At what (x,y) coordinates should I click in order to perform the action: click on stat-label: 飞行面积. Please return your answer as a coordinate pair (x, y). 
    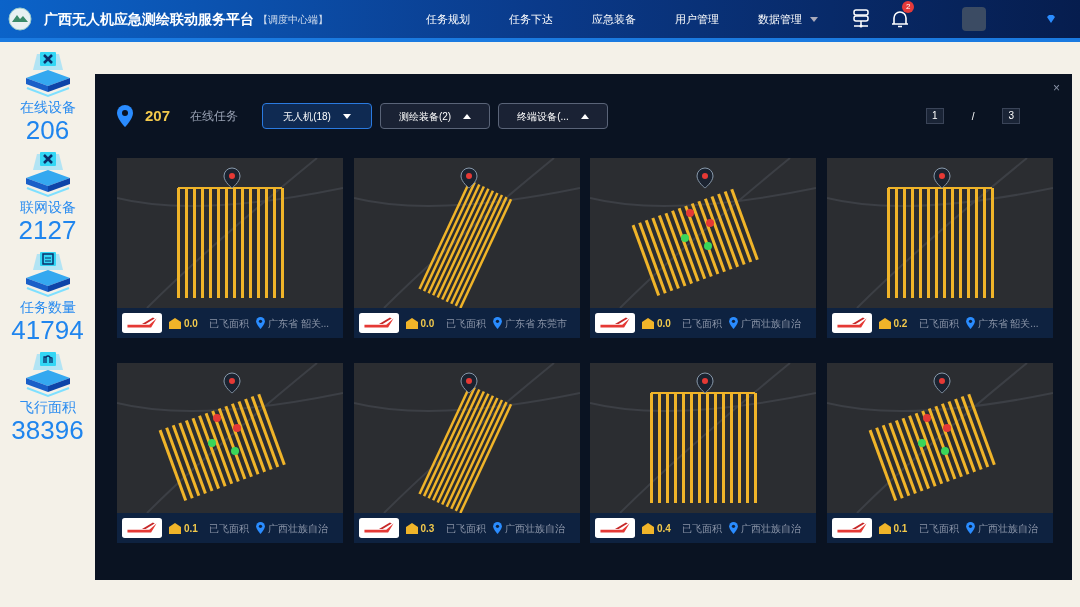
    Looking at the image, I should click on (47, 407).